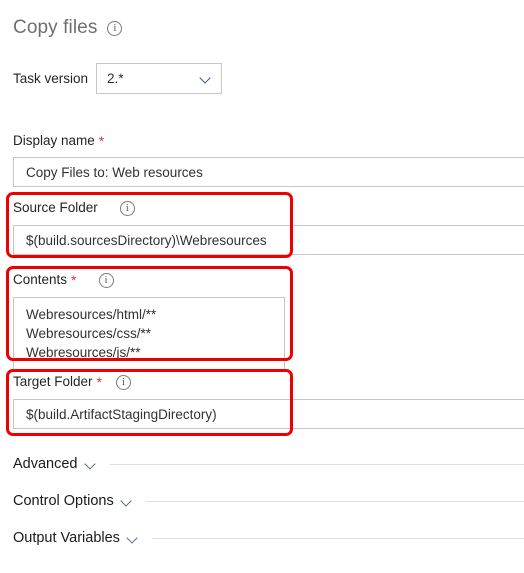 Image resolution: width=524 pixels, height=573 pixels. What do you see at coordinates (89, 333) in the screenshot?
I see `contents-line: Webresources/css/**` at bounding box center [89, 333].